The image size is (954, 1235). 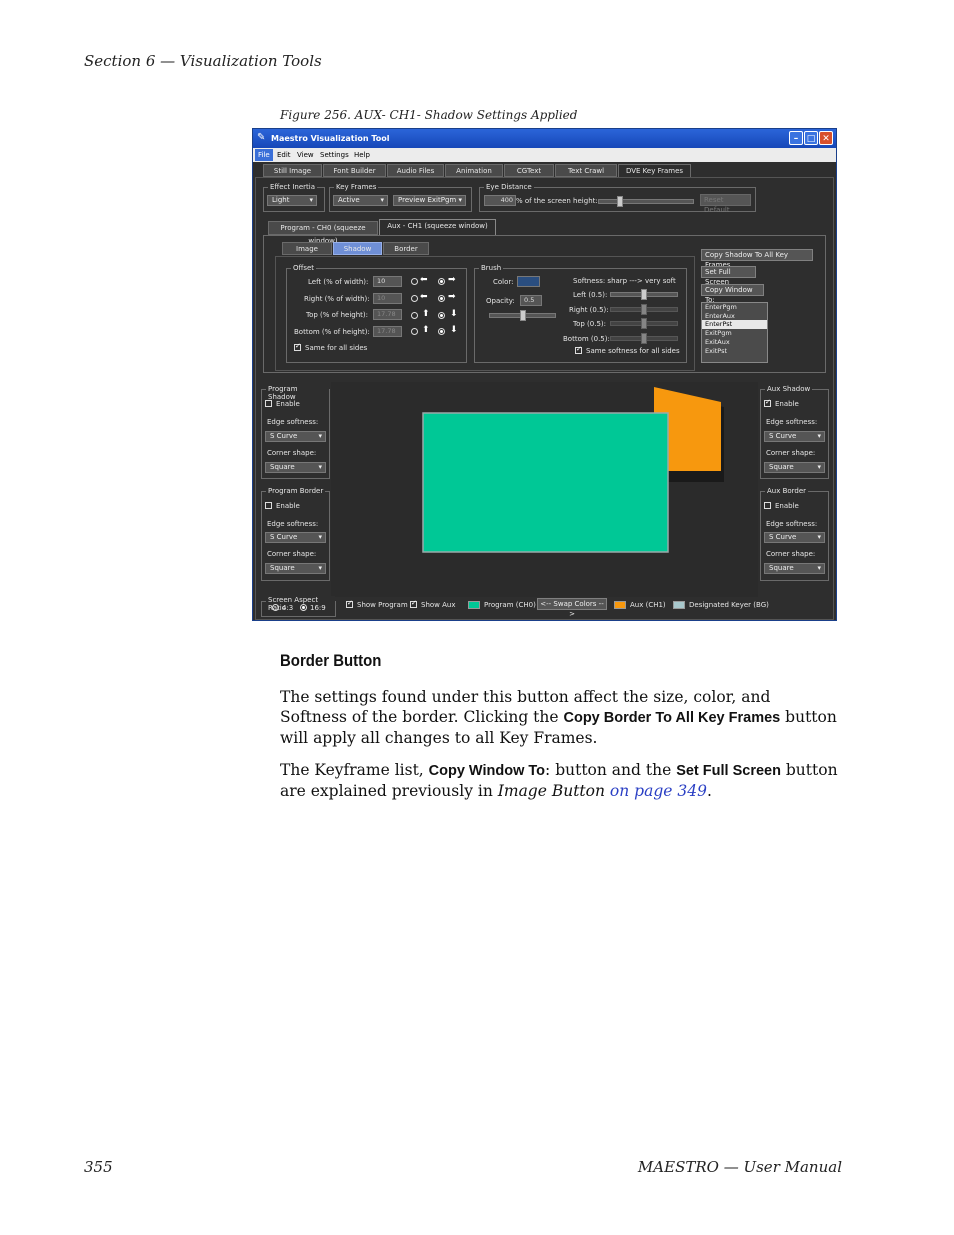 What do you see at coordinates (441, 298) in the screenshot?
I see `offset-right-radio-b` at bounding box center [441, 298].